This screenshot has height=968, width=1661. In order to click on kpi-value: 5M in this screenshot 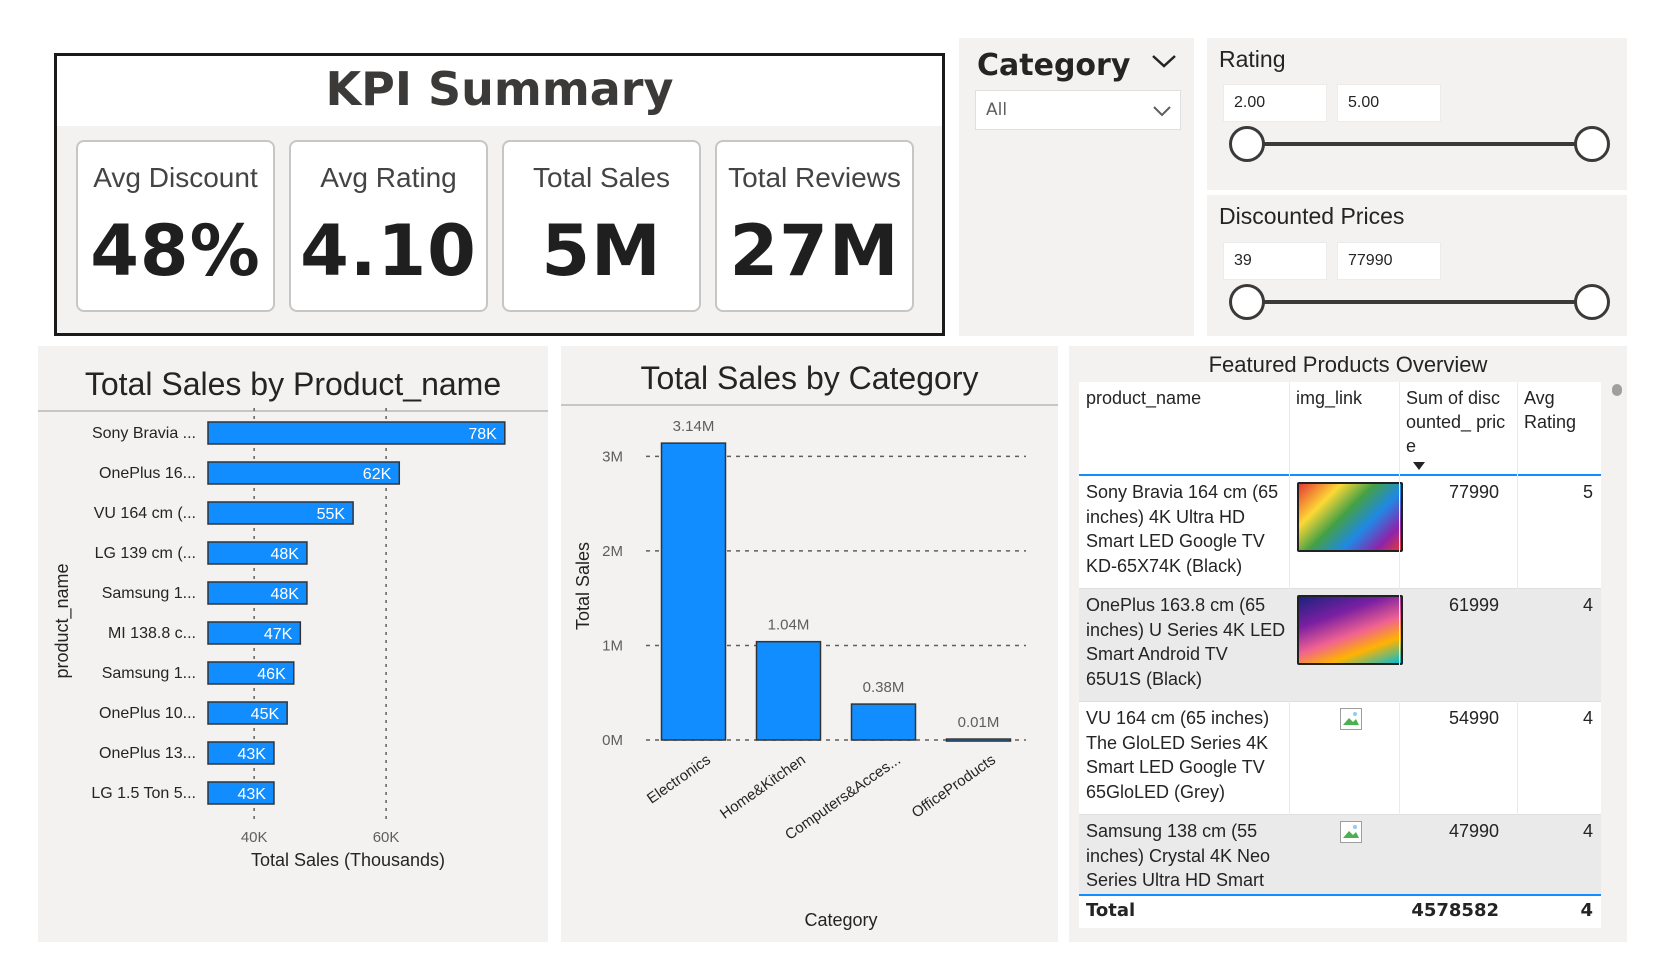, I will do `click(601, 251)`.